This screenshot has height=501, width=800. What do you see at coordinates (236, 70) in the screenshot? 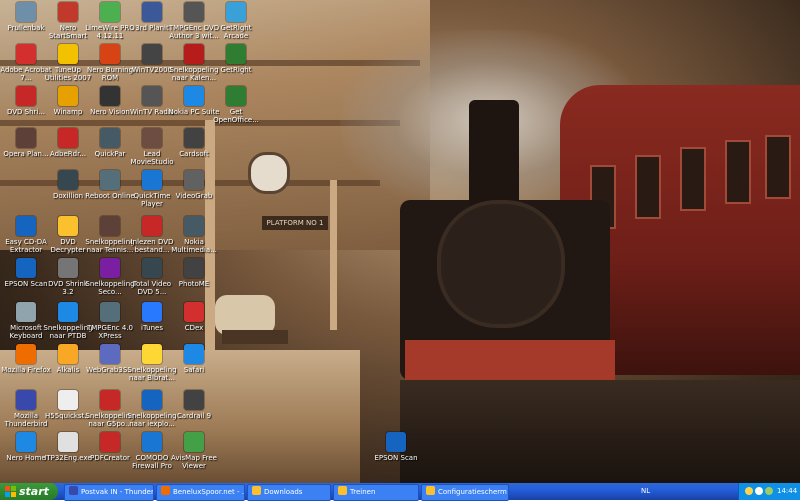
I see `desktop-icon-label: GetRight` at bounding box center [236, 70].